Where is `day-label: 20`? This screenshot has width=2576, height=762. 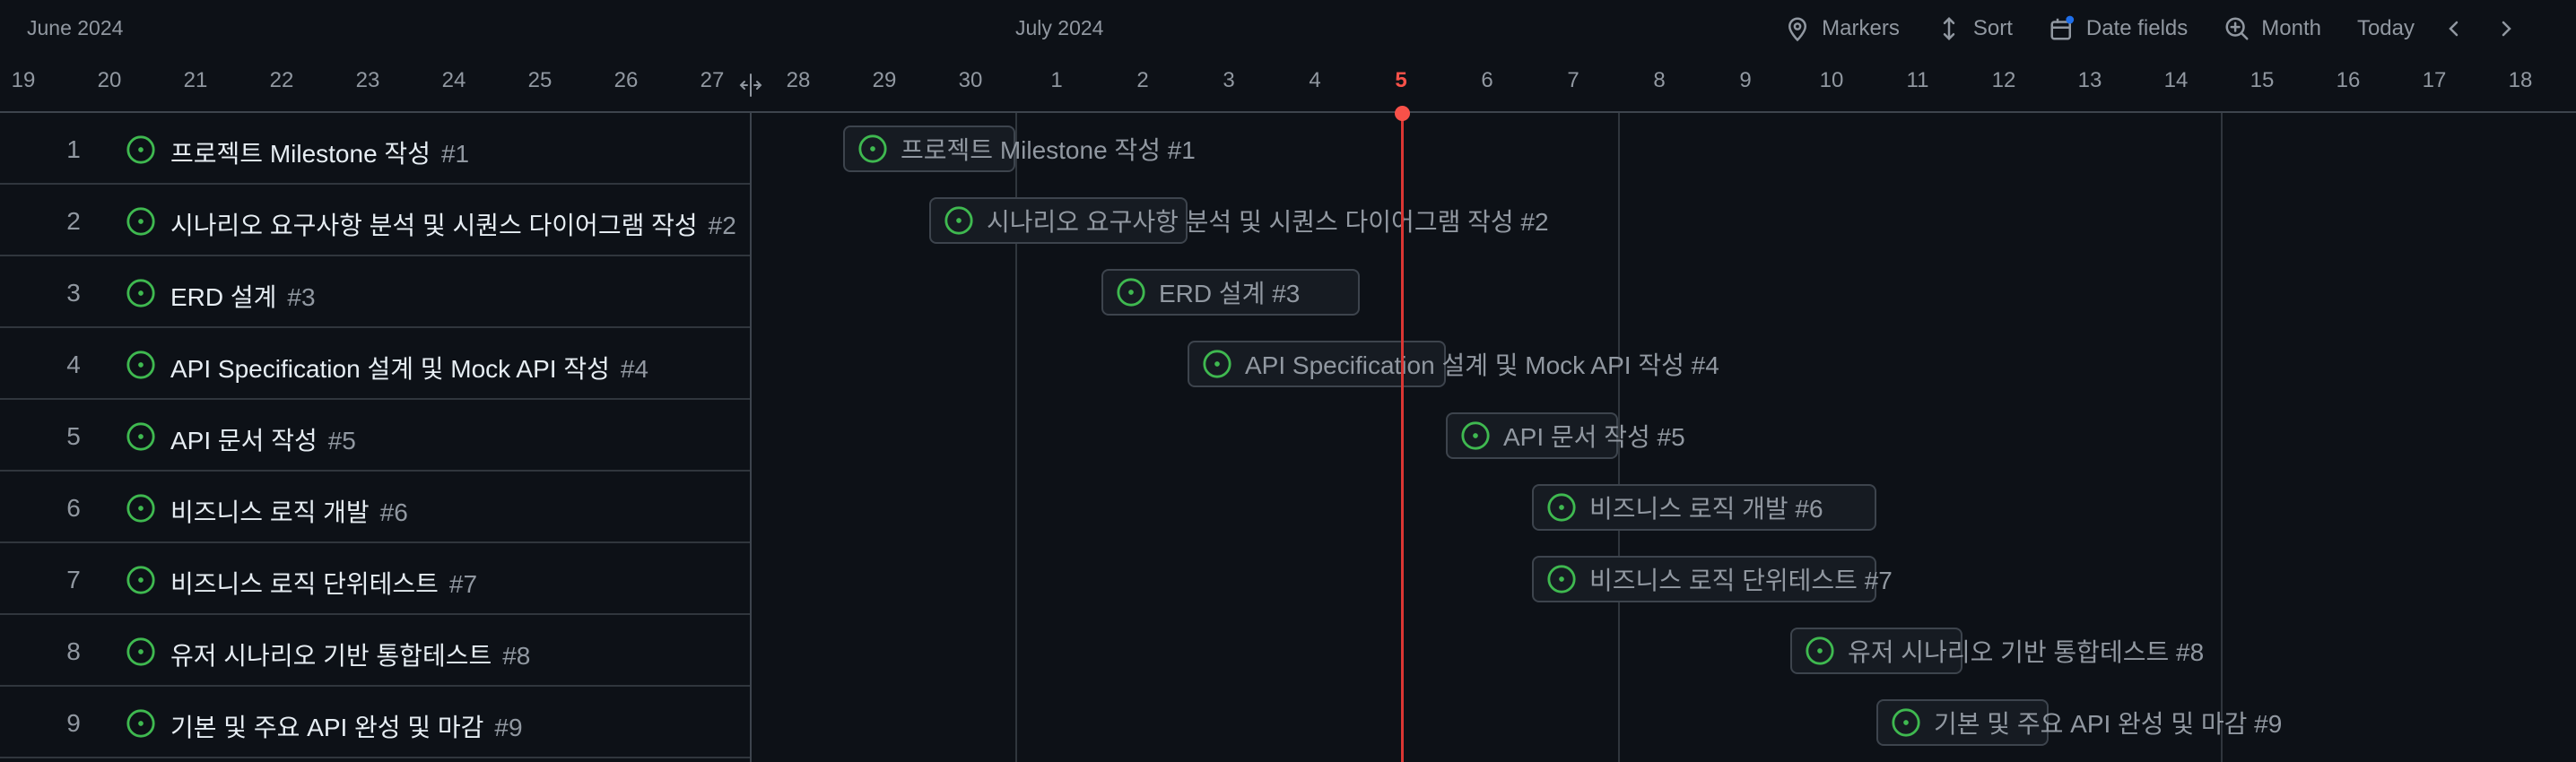
day-label: 20 is located at coordinates (109, 80).